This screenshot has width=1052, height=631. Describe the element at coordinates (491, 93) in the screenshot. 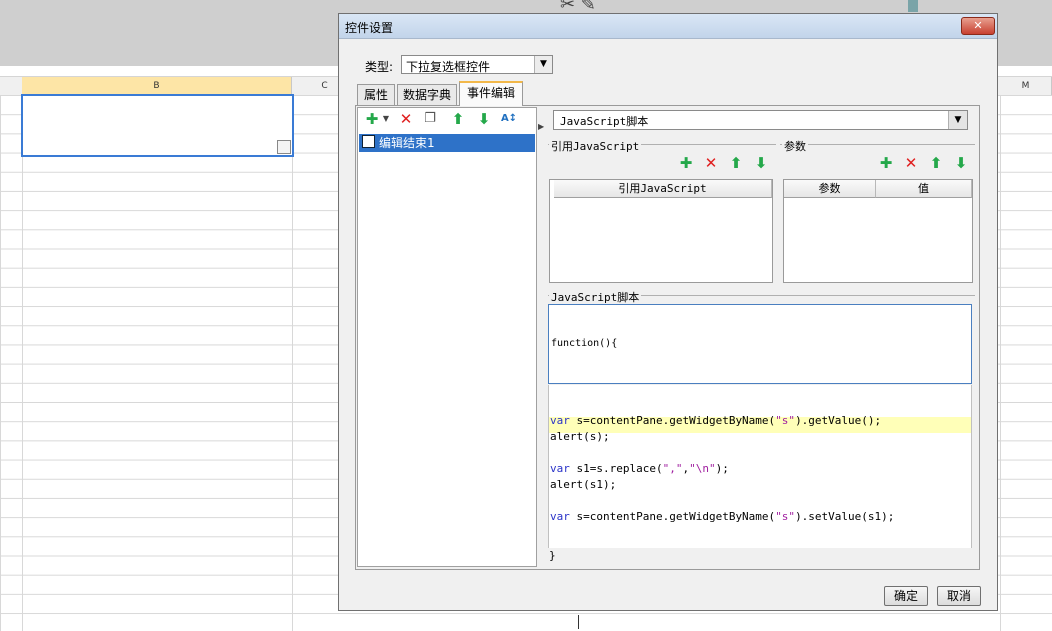

I see `tab-event-editor: 事件编辑` at that location.